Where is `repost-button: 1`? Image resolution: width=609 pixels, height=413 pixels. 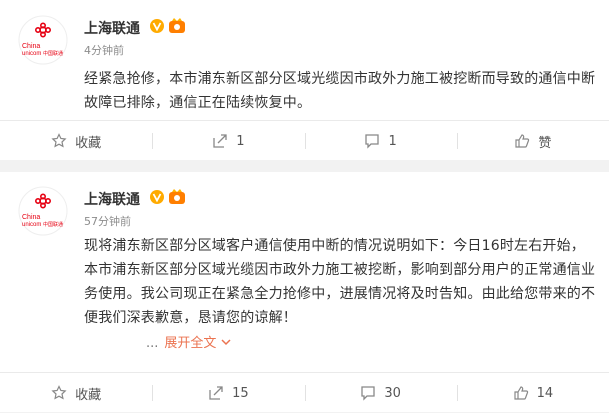 repost-button: 1 is located at coordinates (228, 141).